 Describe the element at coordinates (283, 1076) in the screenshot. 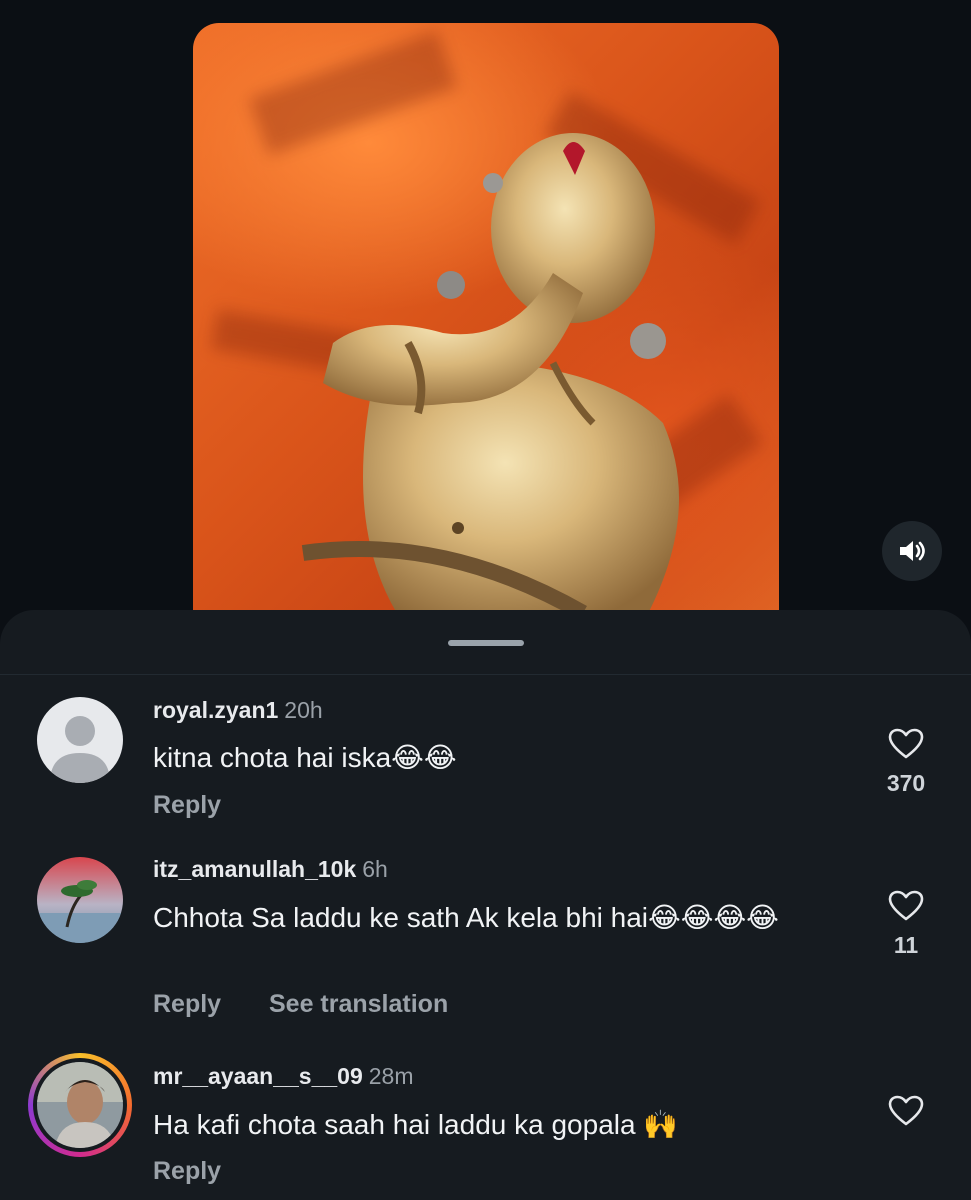

I see `comment-username: mr__ayaan__s__09 28m` at that location.